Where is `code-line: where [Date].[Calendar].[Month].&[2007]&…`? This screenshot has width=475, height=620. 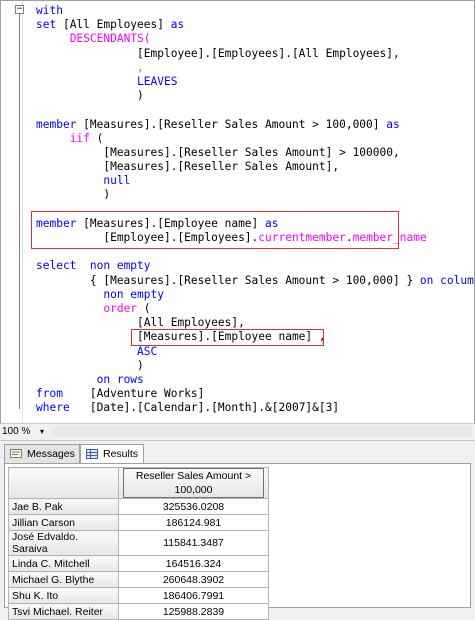 code-line: where [Date].[Calendar].[Month].&[2007]&… is located at coordinates (255, 408).